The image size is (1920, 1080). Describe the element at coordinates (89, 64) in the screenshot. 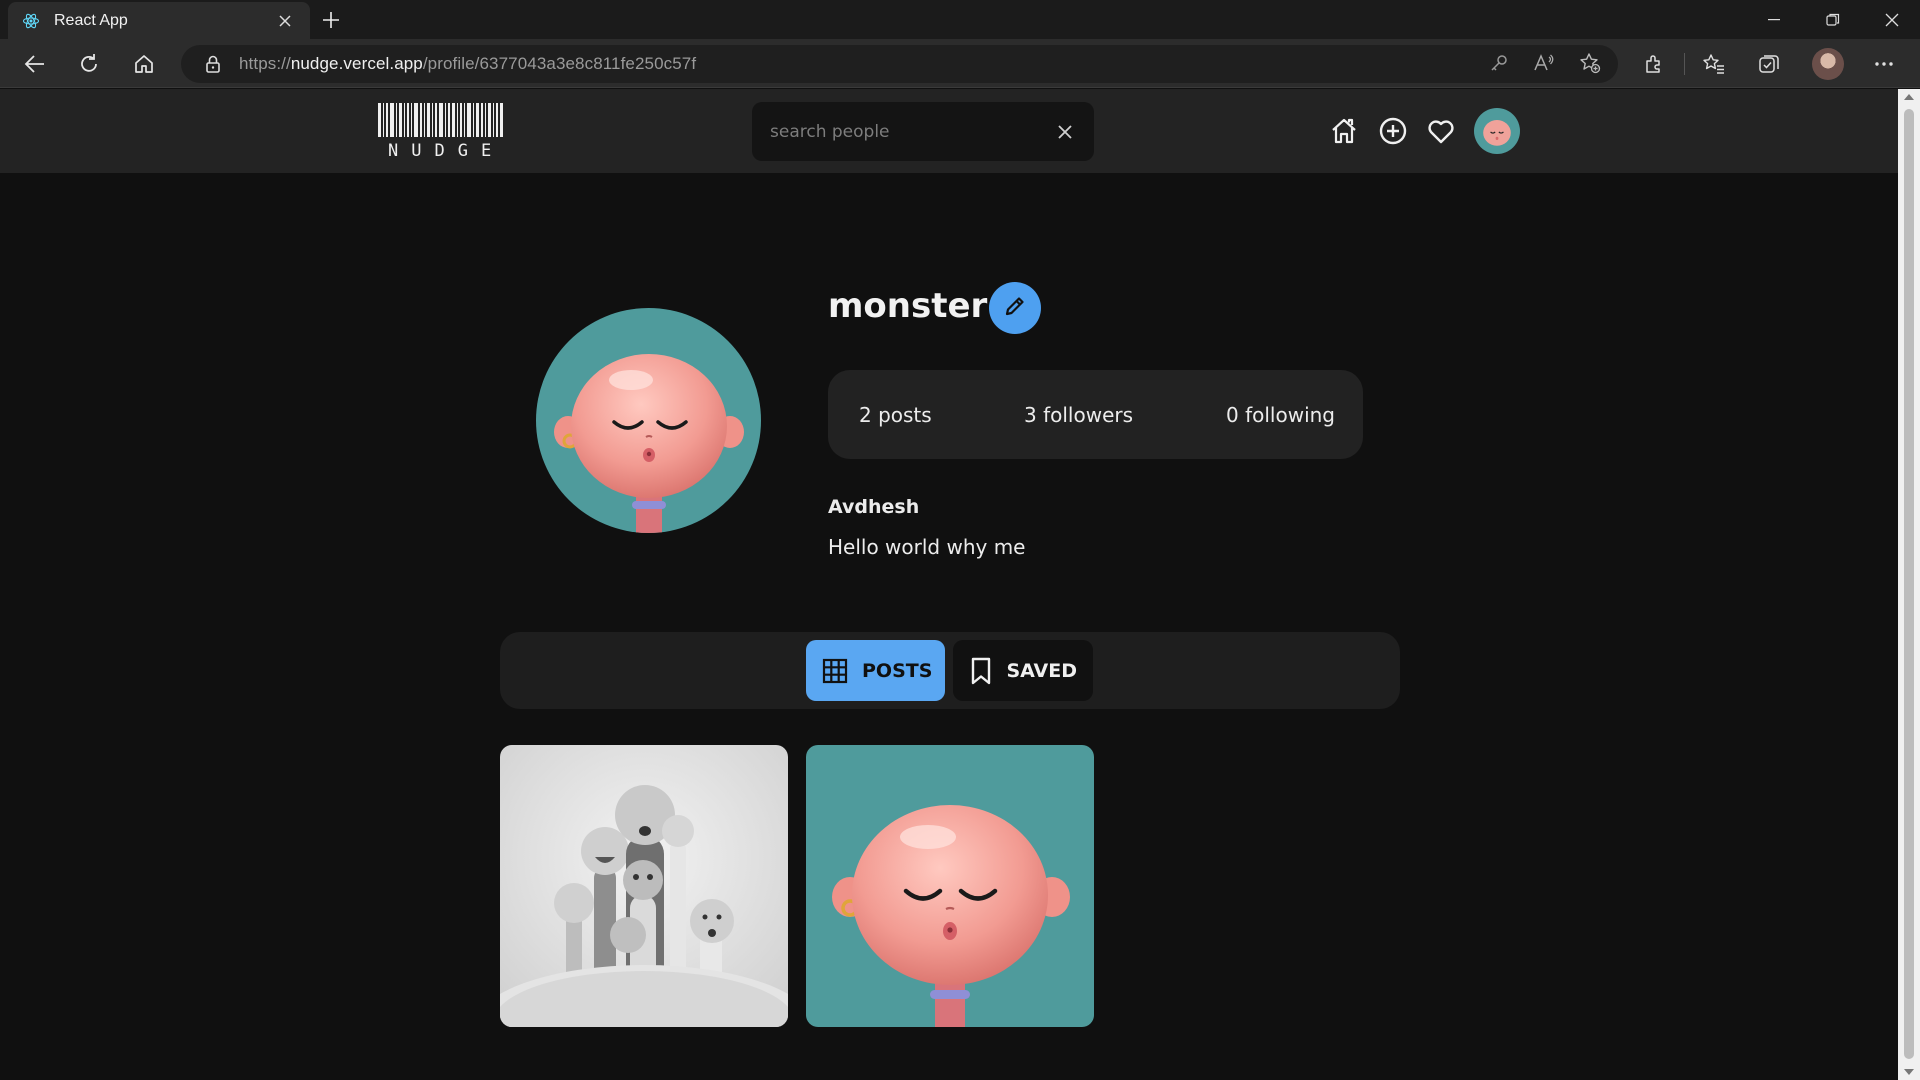

I see `refresh-icon` at that location.